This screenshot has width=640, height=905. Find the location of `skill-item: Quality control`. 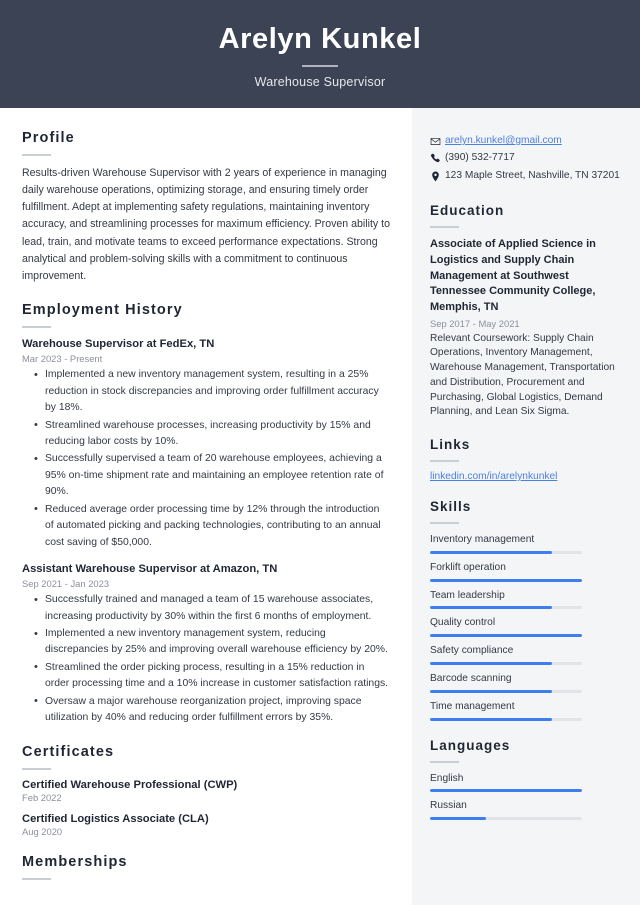

skill-item: Quality control is located at coordinates (526, 627).